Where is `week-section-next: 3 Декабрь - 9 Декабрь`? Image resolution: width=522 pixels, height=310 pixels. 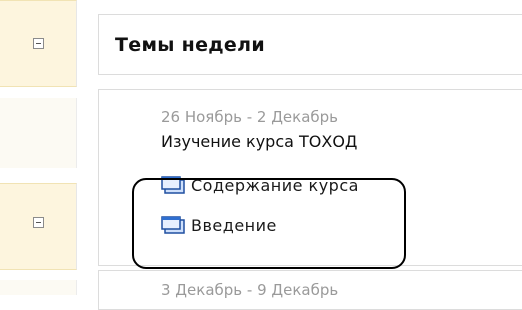 week-section-next: 3 Декабрь - 9 Декабрь is located at coordinates (310, 290).